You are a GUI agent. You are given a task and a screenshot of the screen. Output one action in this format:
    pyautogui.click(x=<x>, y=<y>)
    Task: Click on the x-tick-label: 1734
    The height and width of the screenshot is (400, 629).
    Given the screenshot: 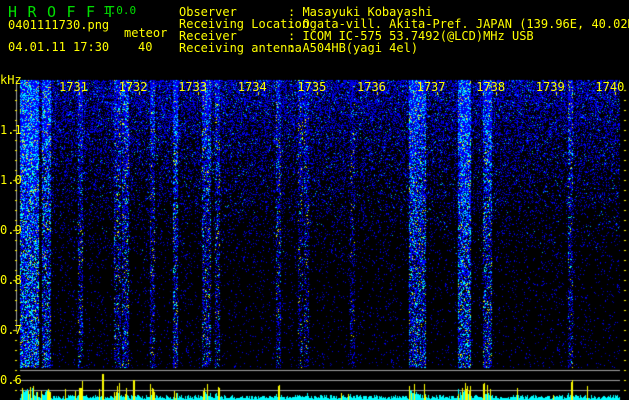 What is the action you would take?
    pyautogui.click(x=252, y=87)
    